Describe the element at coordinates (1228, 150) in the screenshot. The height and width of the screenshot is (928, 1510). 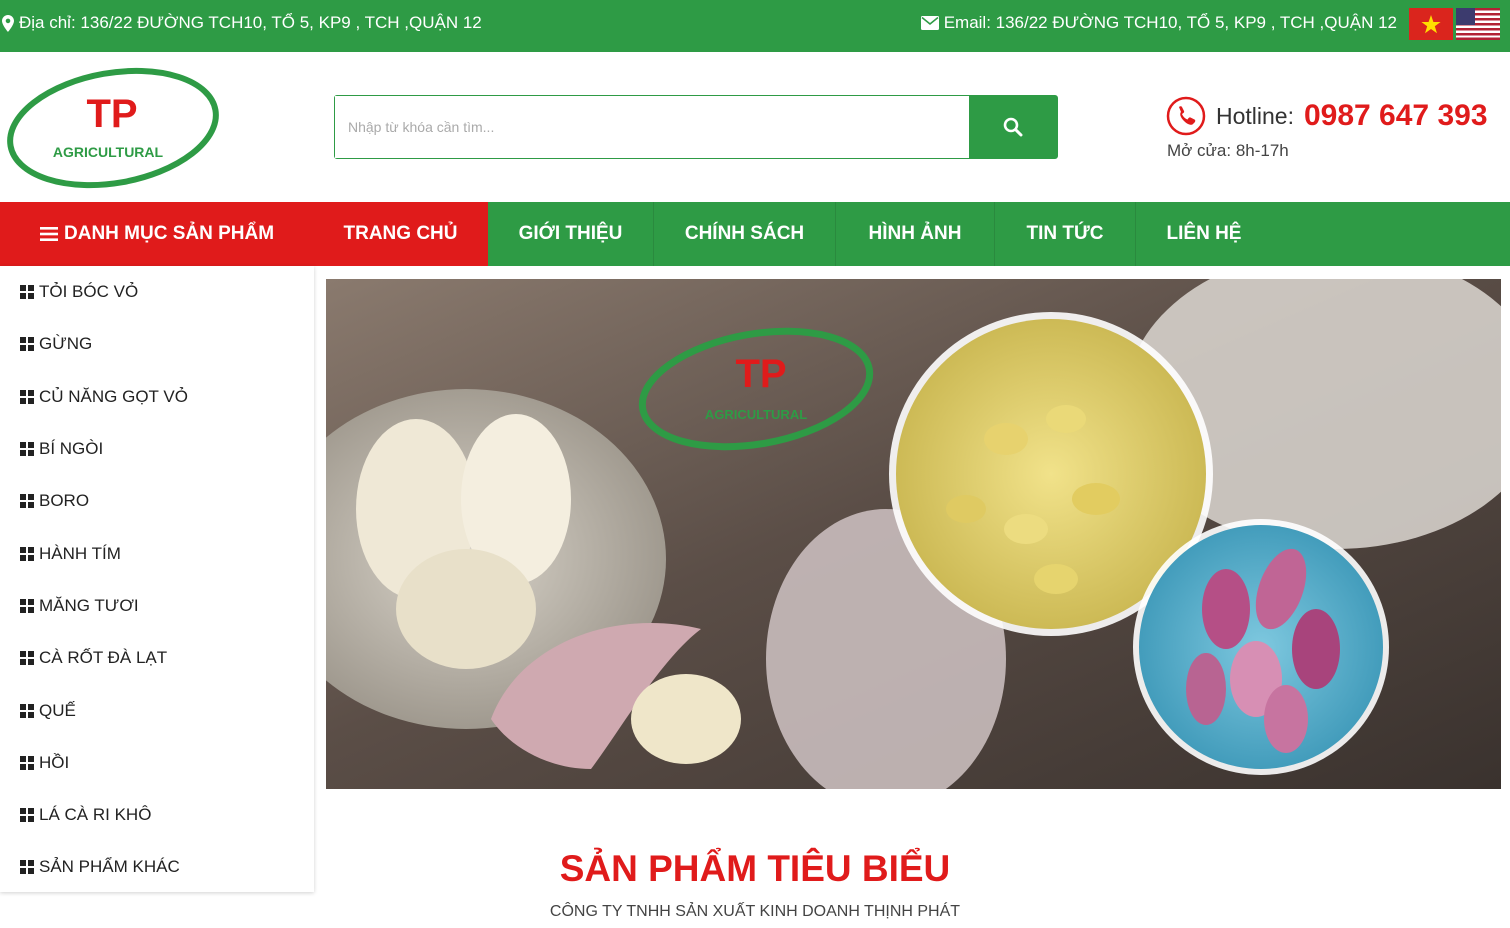
I see `opening-hours: Mở cửa: 8h-17h` at that location.